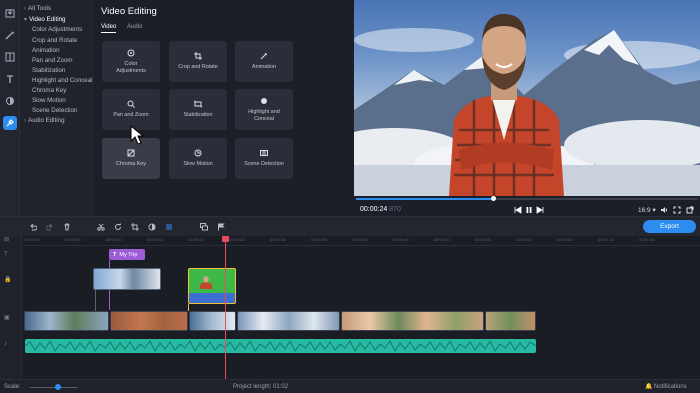  What do you see at coordinates (663, 209) in the screenshot?
I see `volume-icon` at bounding box center [663, 209].